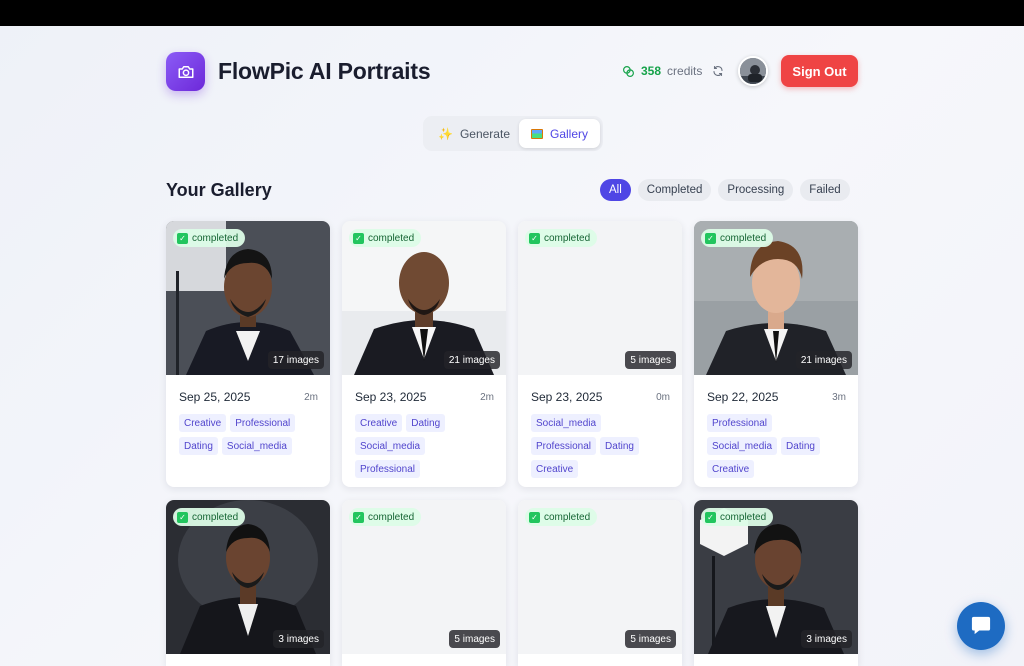  I want to click on refresh-icon, so click(718, 71).